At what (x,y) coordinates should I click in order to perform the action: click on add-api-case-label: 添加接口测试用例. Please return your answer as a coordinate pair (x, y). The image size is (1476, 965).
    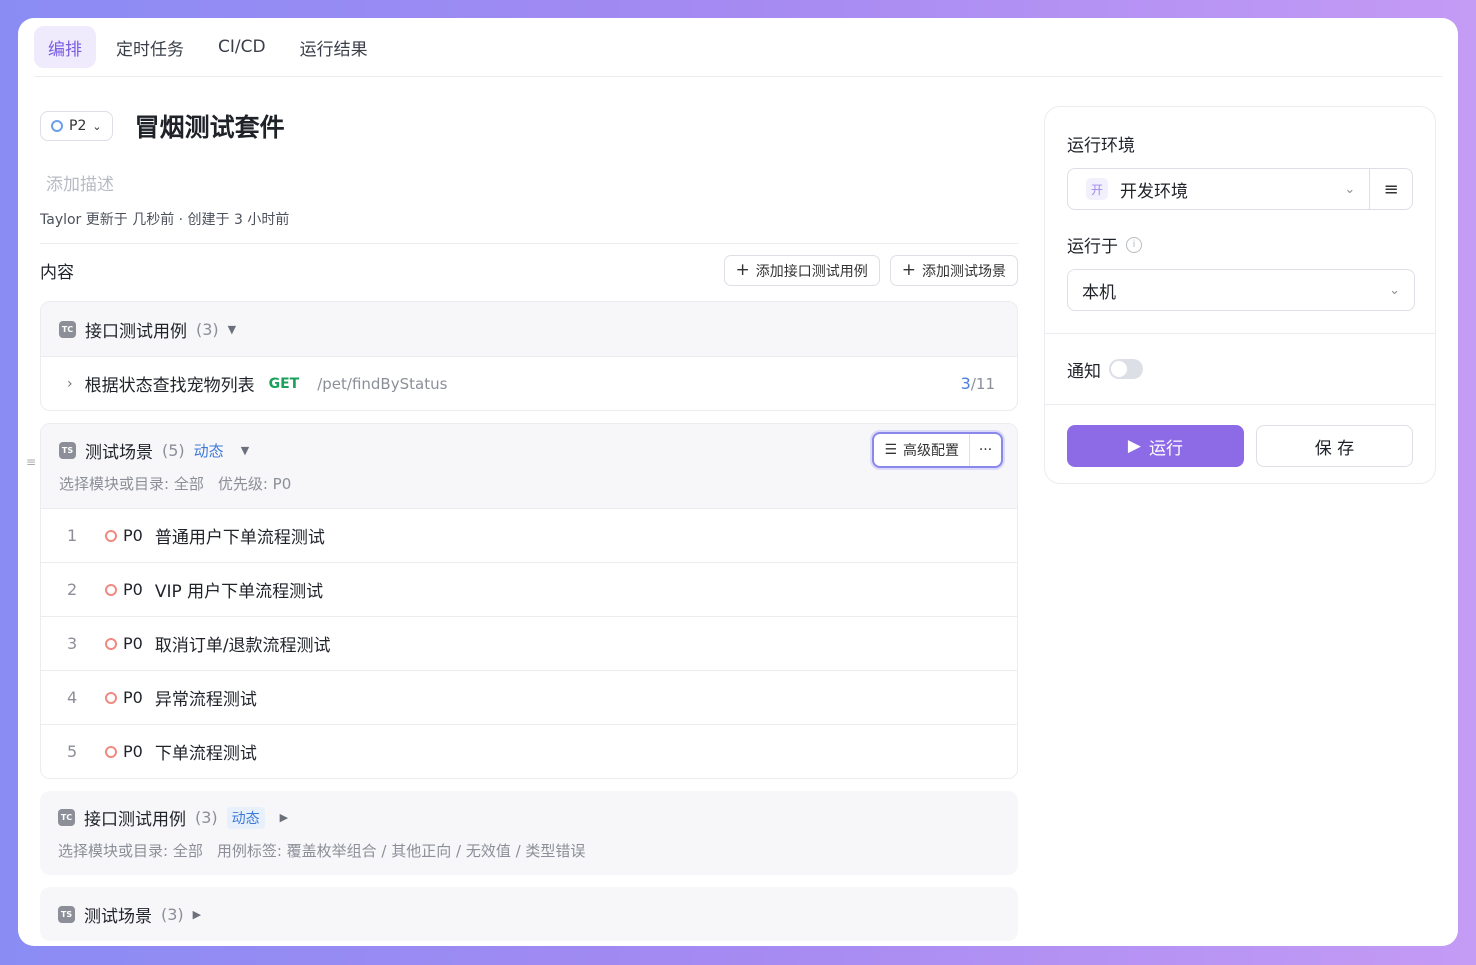
    Looking at the image, I should click on (811, 271).